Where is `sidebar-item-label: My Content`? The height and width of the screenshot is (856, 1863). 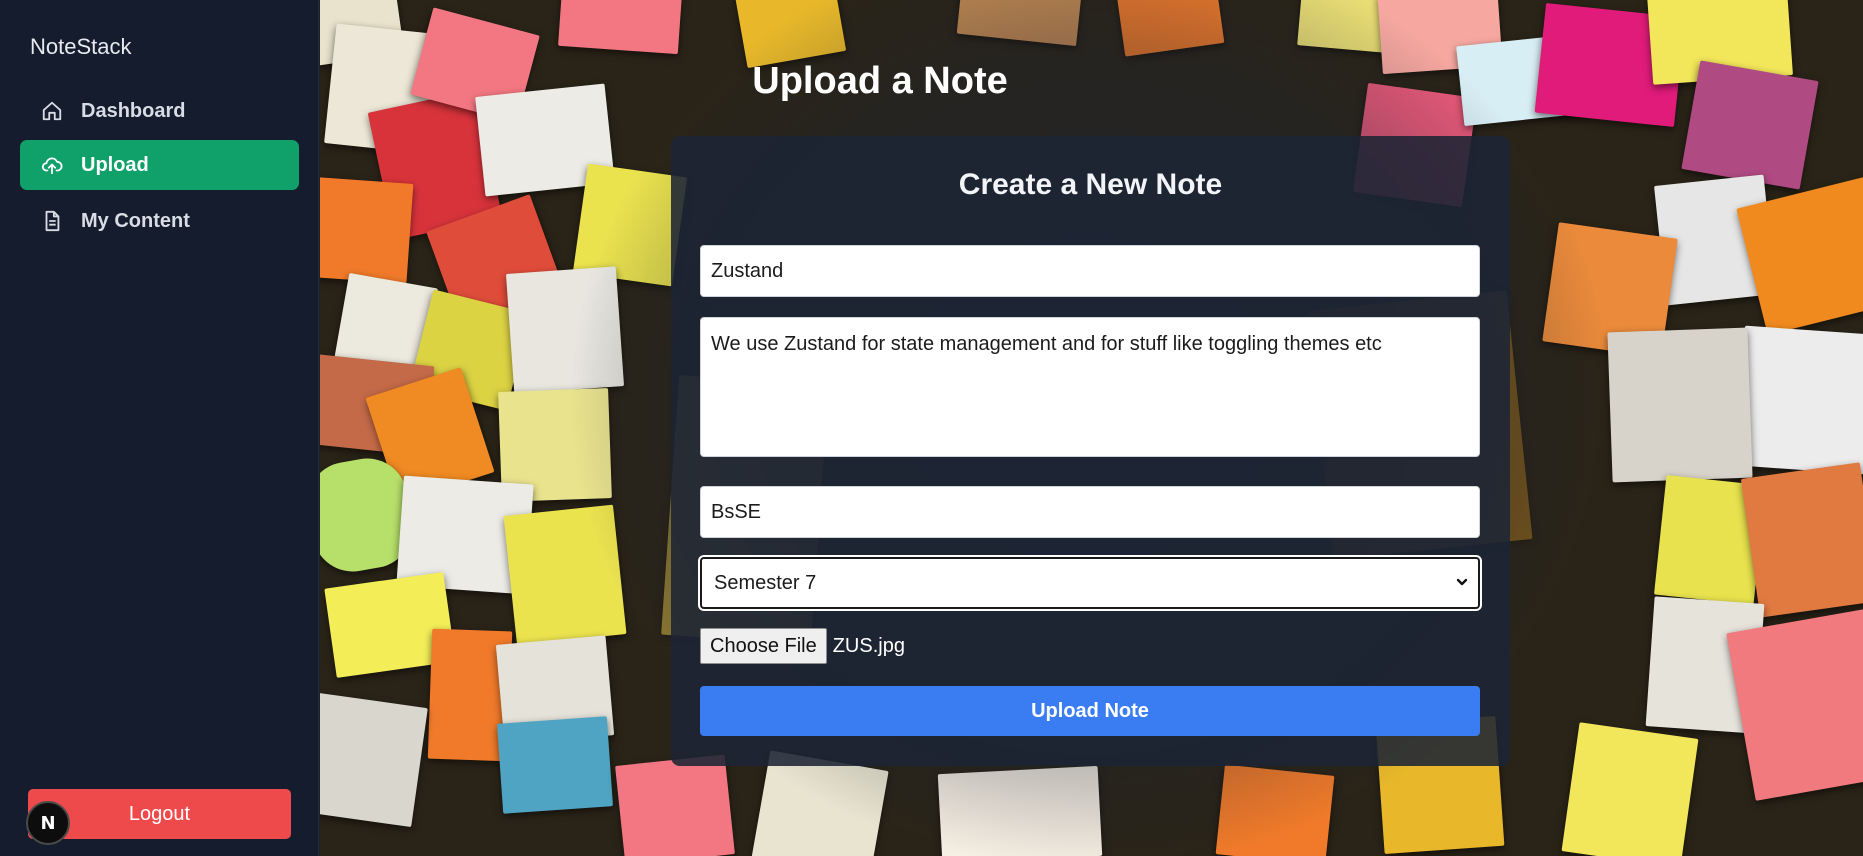
sidebar-item-label: My Content is located at coordinates (135, 220).